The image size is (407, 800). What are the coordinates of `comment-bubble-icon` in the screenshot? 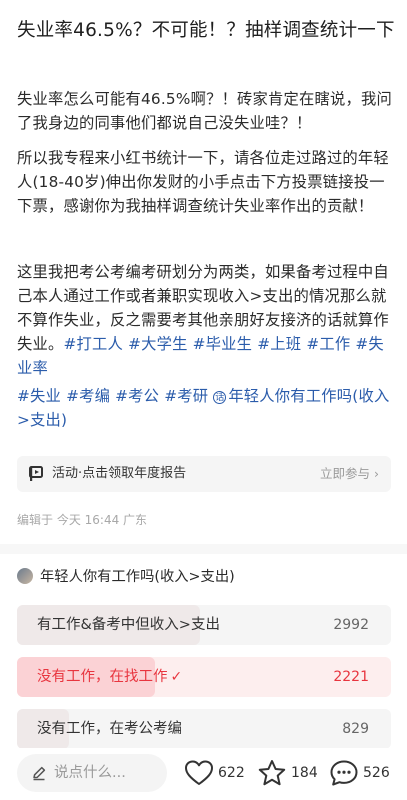 It's located at (344, 773).